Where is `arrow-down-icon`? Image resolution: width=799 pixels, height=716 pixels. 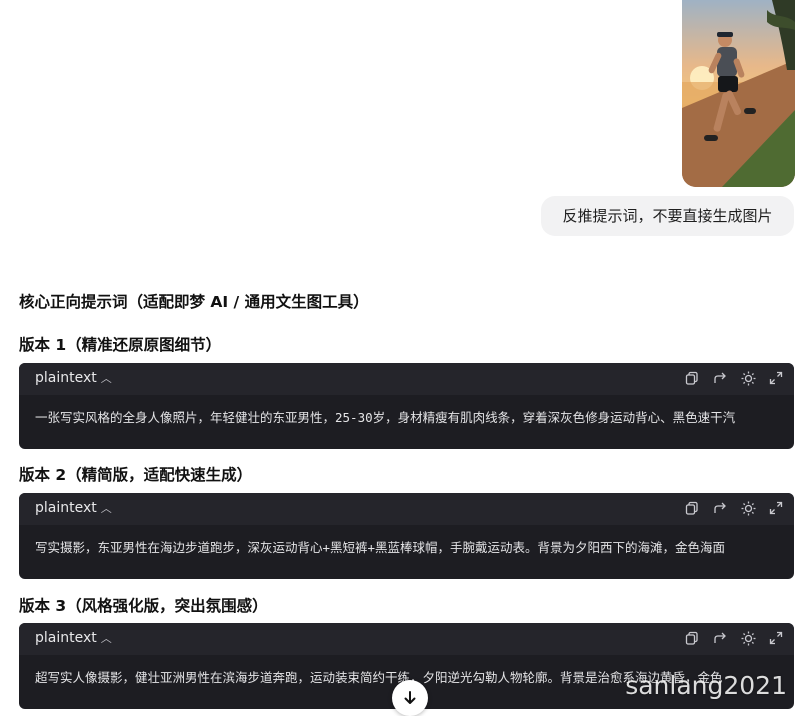
arrow-down-icon is located at coordinates (410, 697).